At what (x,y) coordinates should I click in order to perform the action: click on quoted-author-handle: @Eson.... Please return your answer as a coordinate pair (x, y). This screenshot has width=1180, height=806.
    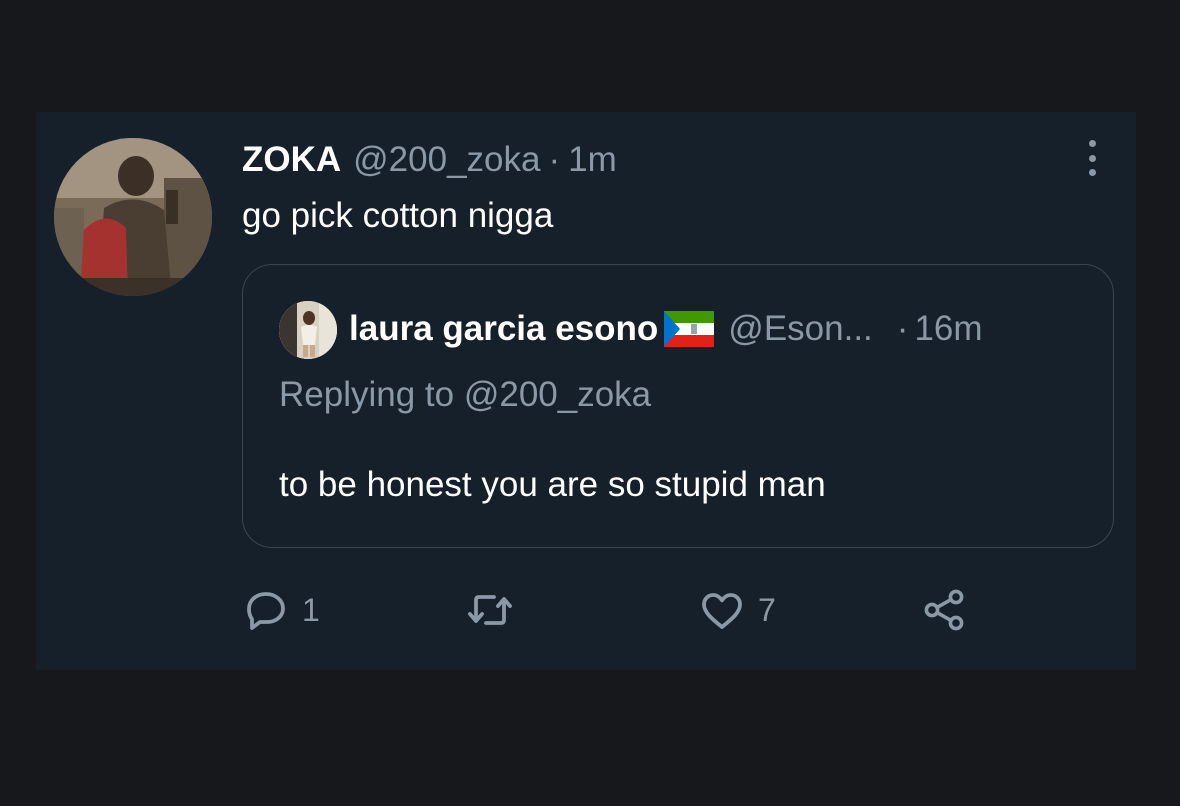
    Looking at the image, I should click on (800, 329).